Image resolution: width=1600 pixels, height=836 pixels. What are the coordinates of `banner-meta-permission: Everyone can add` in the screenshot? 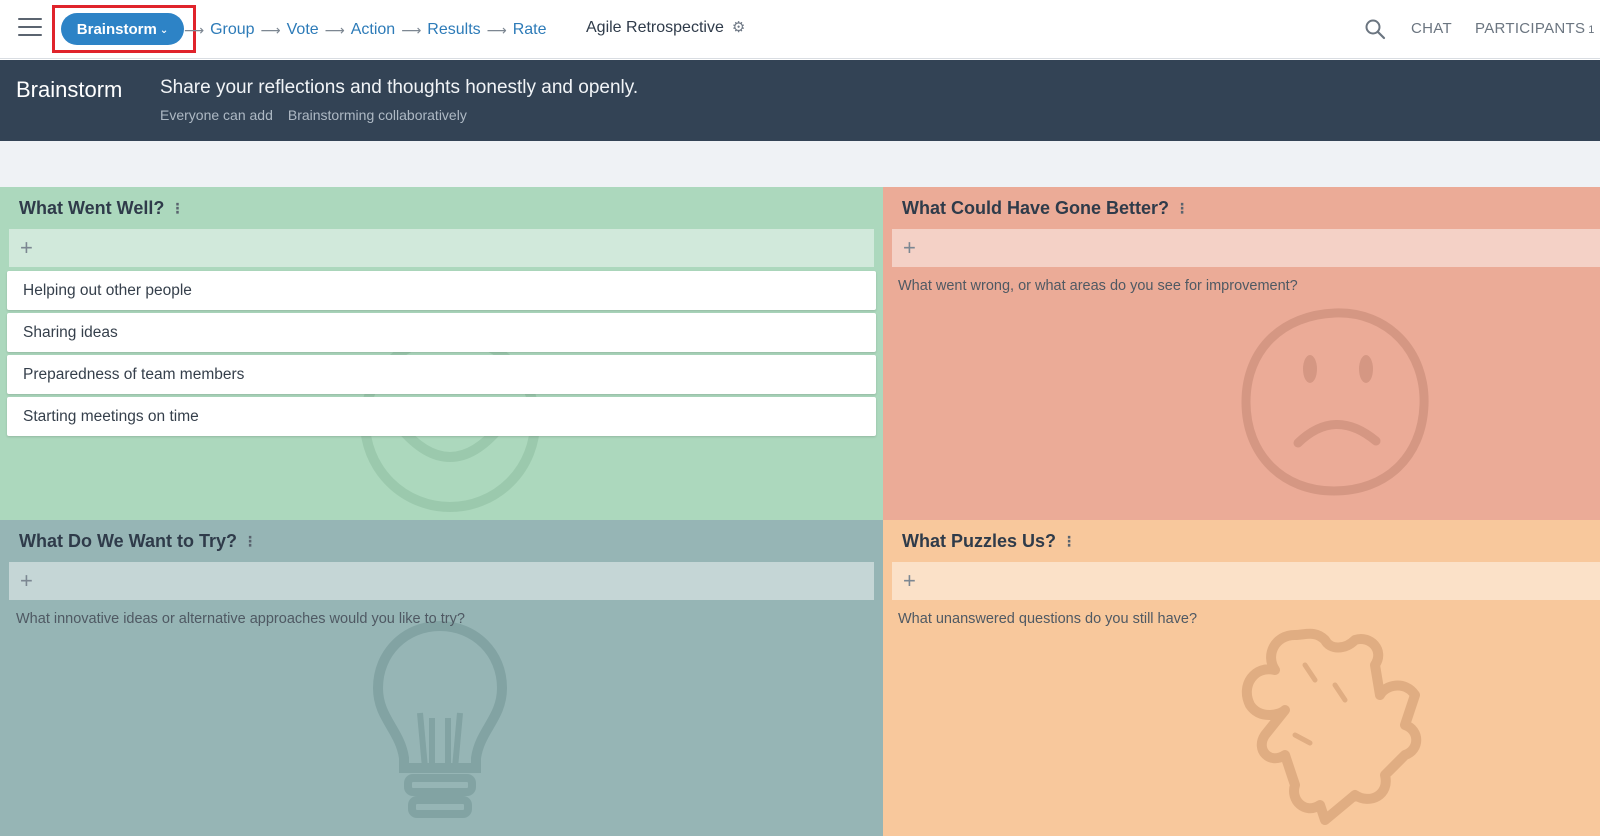 It's located at (216, 115).